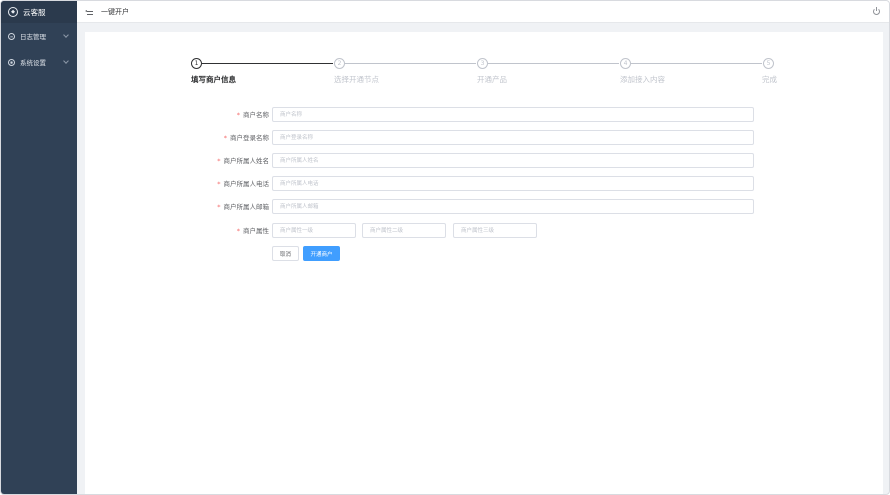  I want to click on top-header: 一键开户, so click(483, 12).